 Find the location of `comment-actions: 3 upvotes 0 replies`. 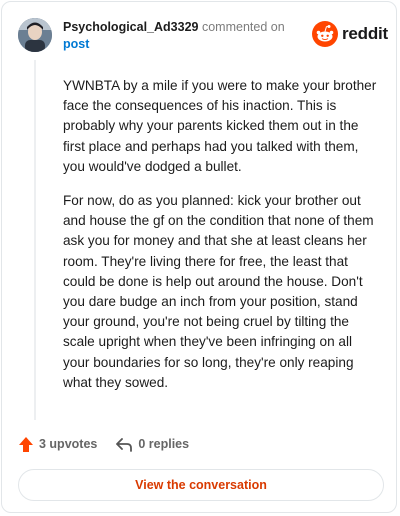

comment-actions: 3 upvotes 0 replies is located at coordinates (103, 444).